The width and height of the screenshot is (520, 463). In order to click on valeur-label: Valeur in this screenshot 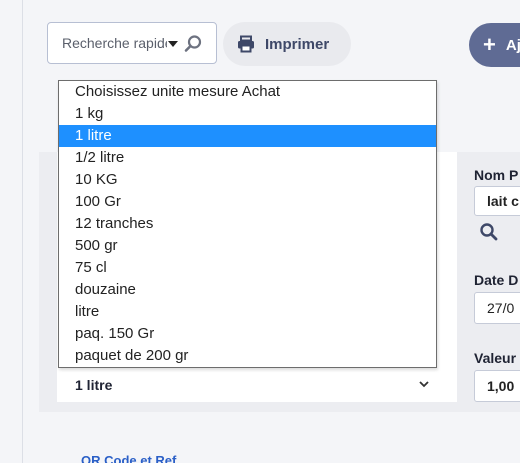, I will do `click(495, 358)`.